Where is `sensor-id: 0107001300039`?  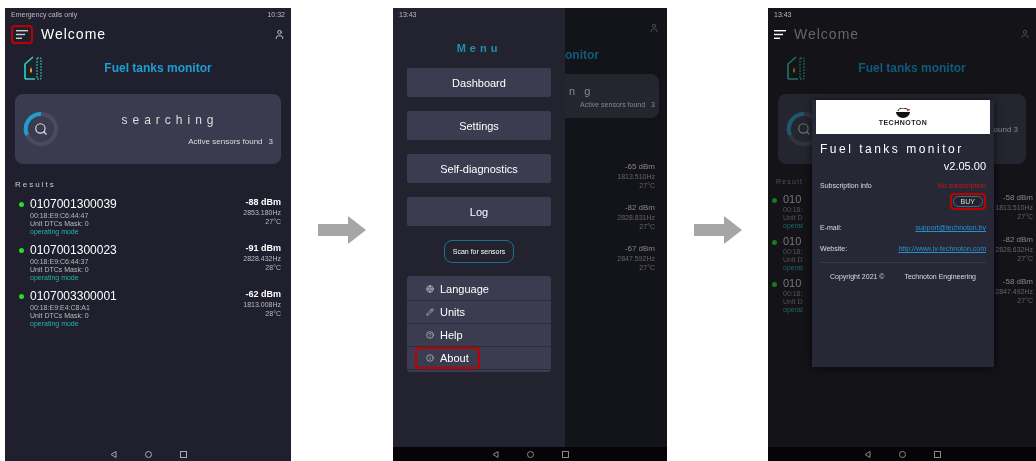 sensor-id: 0107001300039 is located at coordinates (73, 204).